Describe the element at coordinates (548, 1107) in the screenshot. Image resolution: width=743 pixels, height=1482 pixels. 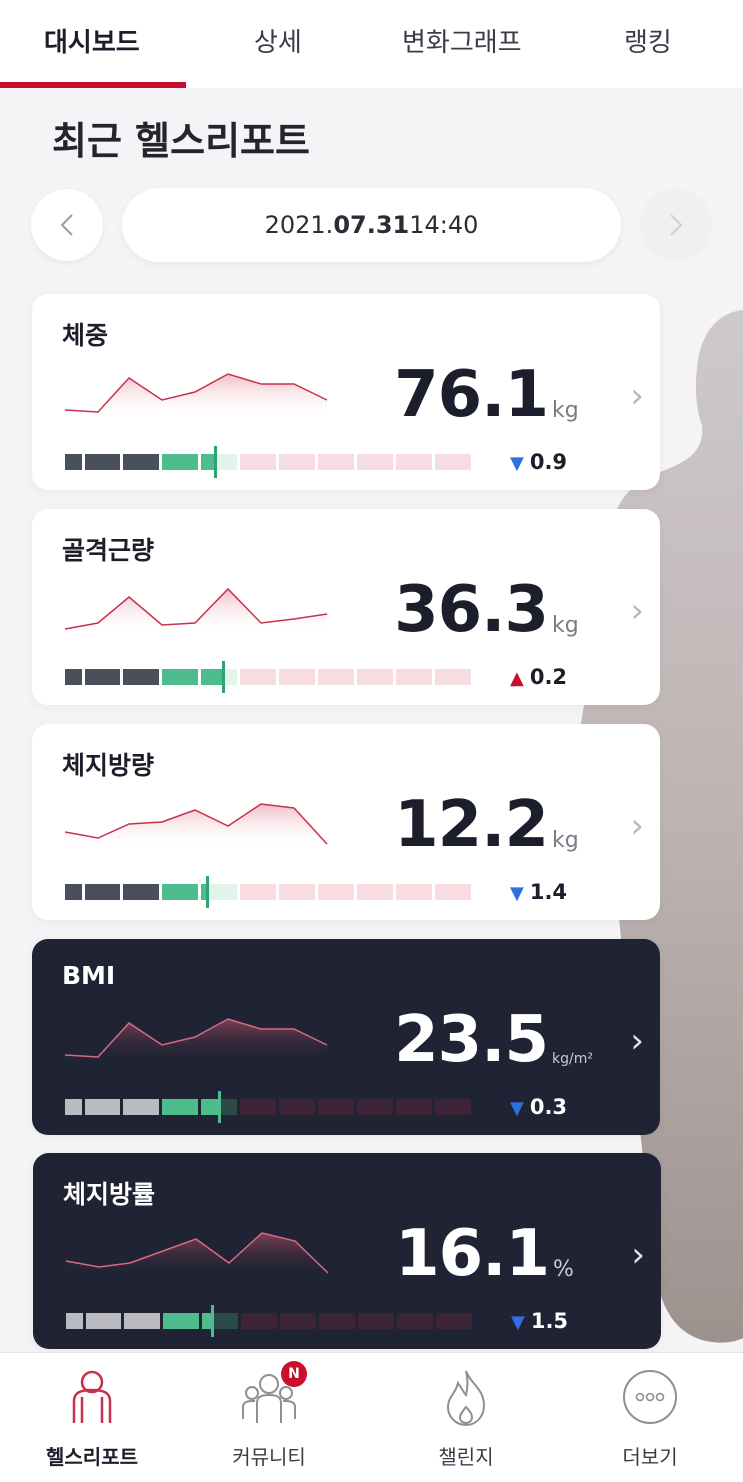
I see `delta-value: 0.3` at that location.